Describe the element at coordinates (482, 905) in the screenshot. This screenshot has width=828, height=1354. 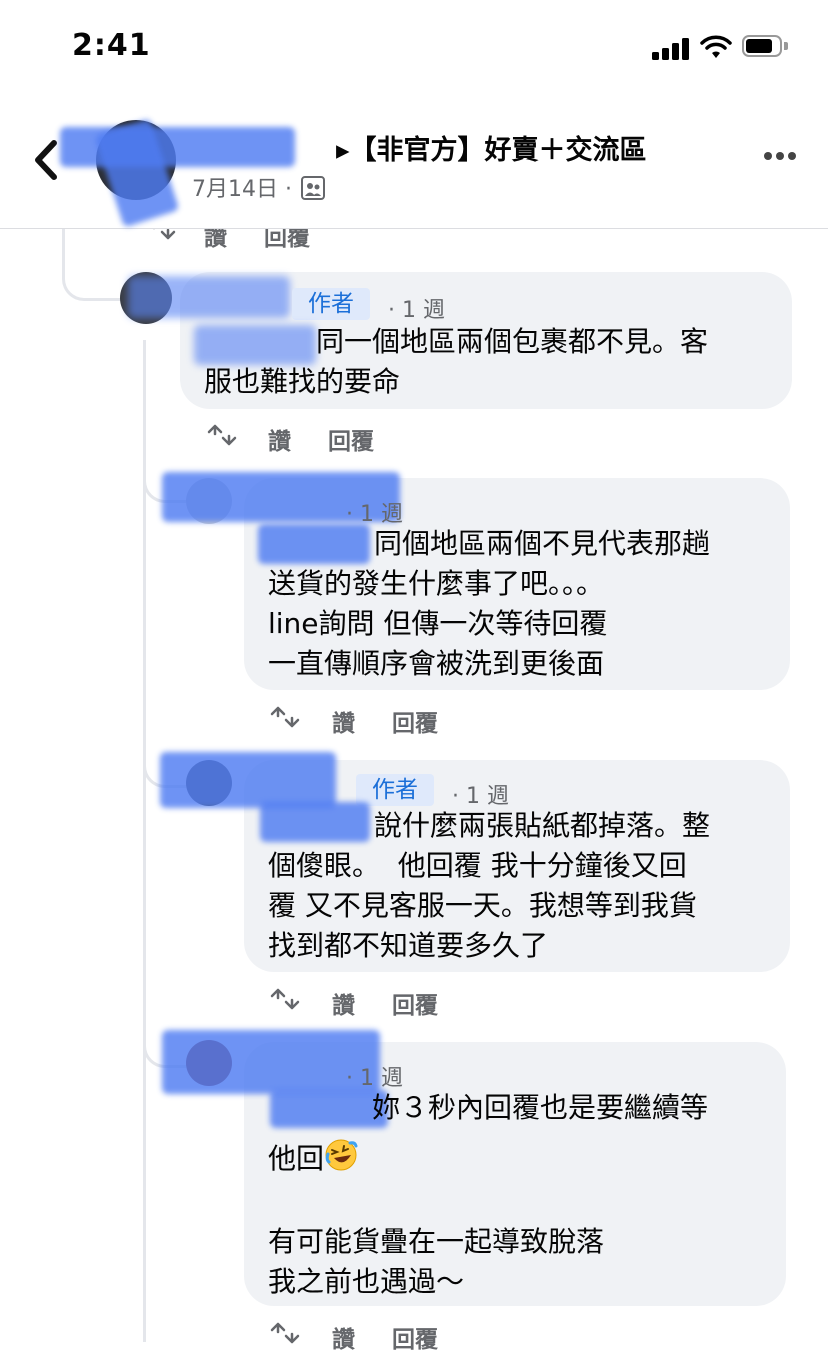
I see `comment-text-line: 覆 又不見客服一天。我想等到我貨` at that location.